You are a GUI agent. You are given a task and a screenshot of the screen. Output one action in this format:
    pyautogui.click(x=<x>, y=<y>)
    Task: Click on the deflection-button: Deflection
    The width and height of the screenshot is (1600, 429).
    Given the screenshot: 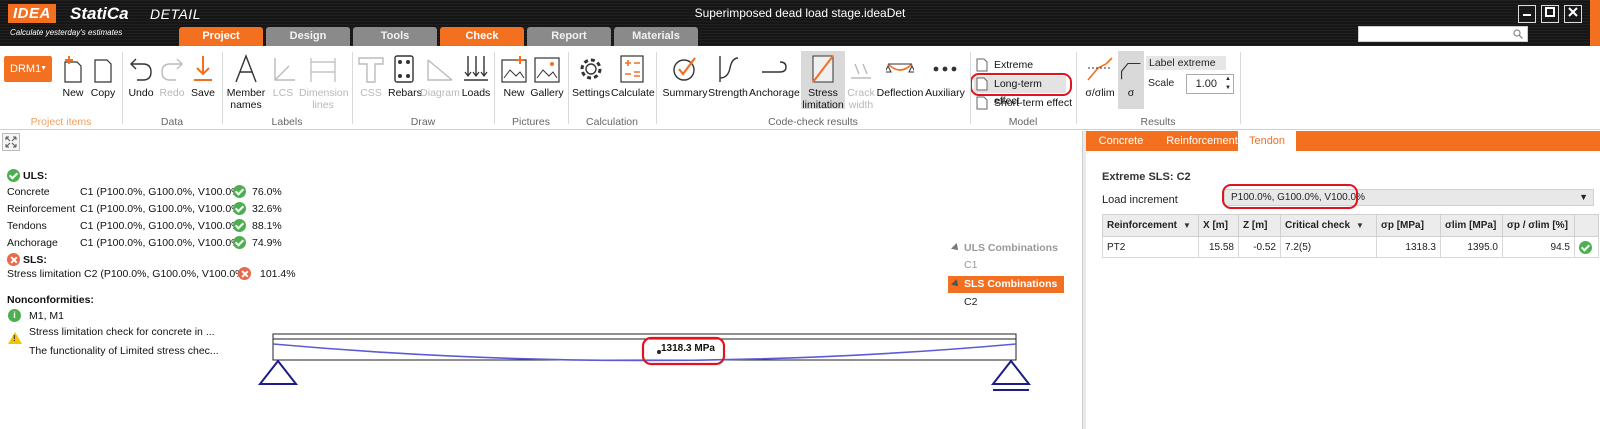 What is the action you would take?
    pyautogui.click(x=900, y=76)
    